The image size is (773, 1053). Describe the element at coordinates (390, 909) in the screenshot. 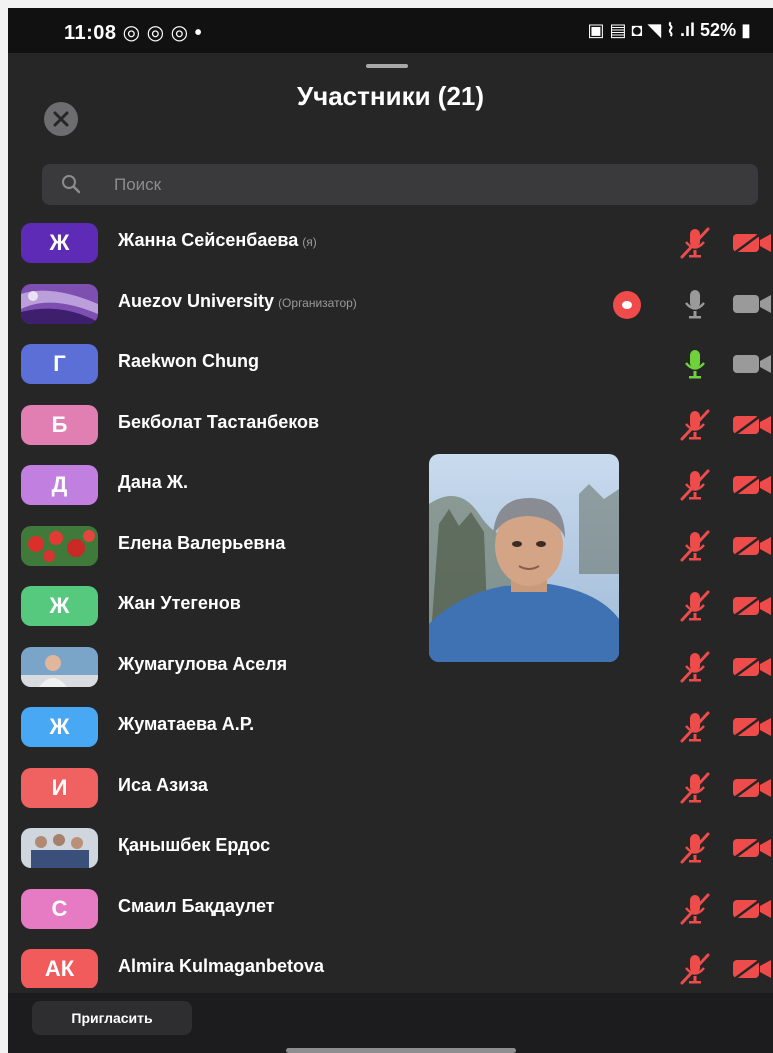

I see `participant-row: С Смаил Бақдаулет` at that location.